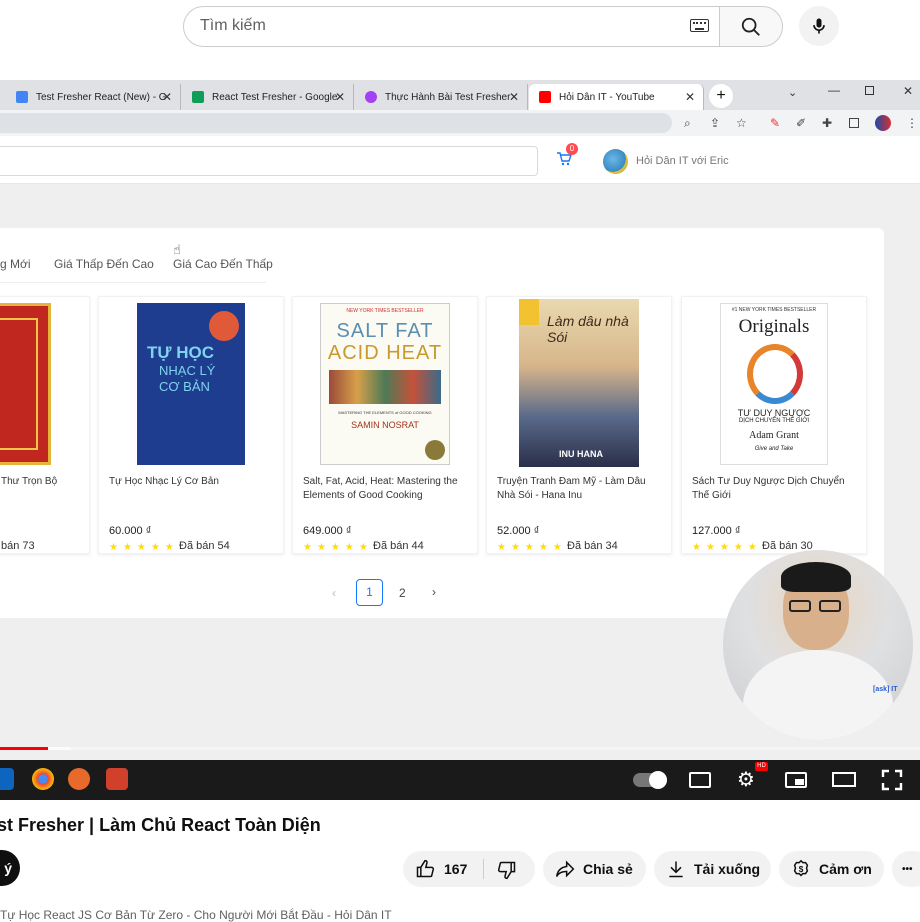 The width and height of the screenshot is (920, 922). Describe the element at coordinates (854, 123) in the screenshot. I see `sidebar-icon` at that location.